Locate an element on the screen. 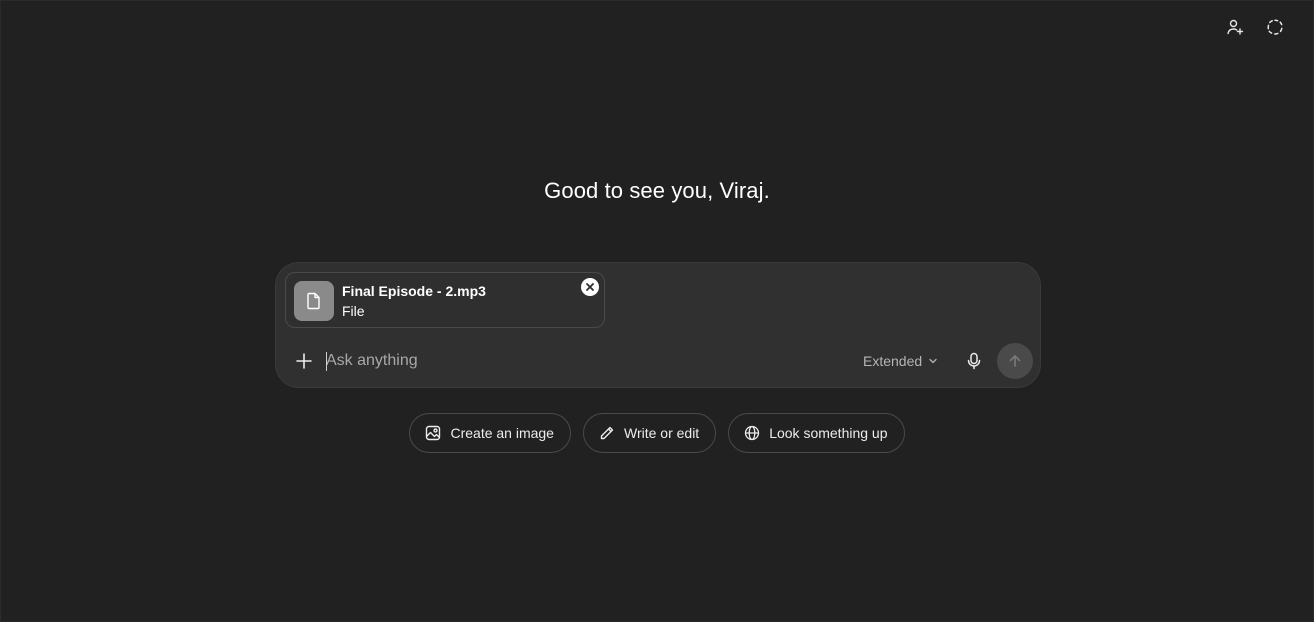 The image size is (1314, 622). add-people-button is located at coordinates (1235, 27).